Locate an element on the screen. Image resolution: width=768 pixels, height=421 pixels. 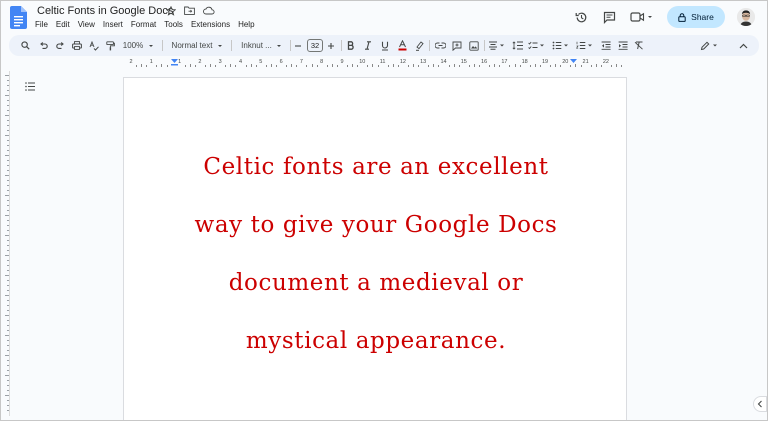
checklist-icon is located at coordinates (537, 45).